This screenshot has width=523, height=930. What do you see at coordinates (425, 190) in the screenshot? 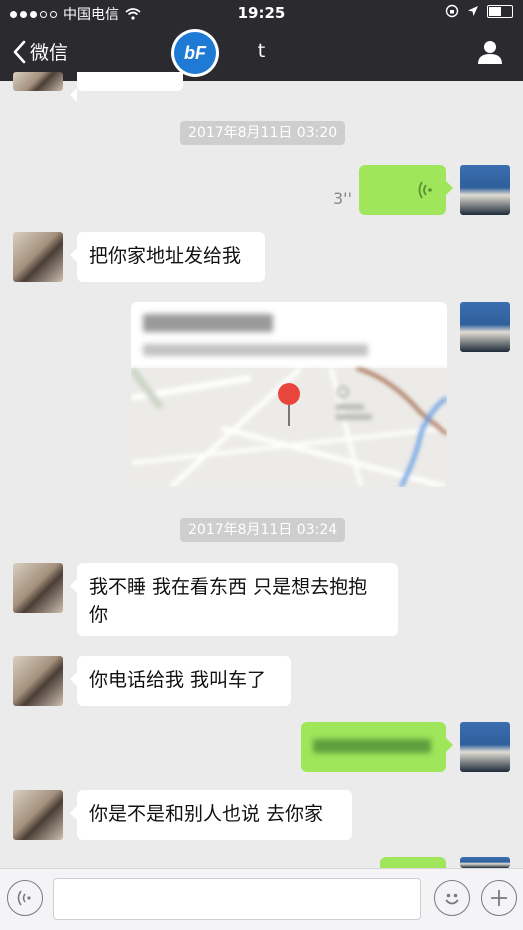
I see `voice-wave-icon` at bounding box center [425, 190].